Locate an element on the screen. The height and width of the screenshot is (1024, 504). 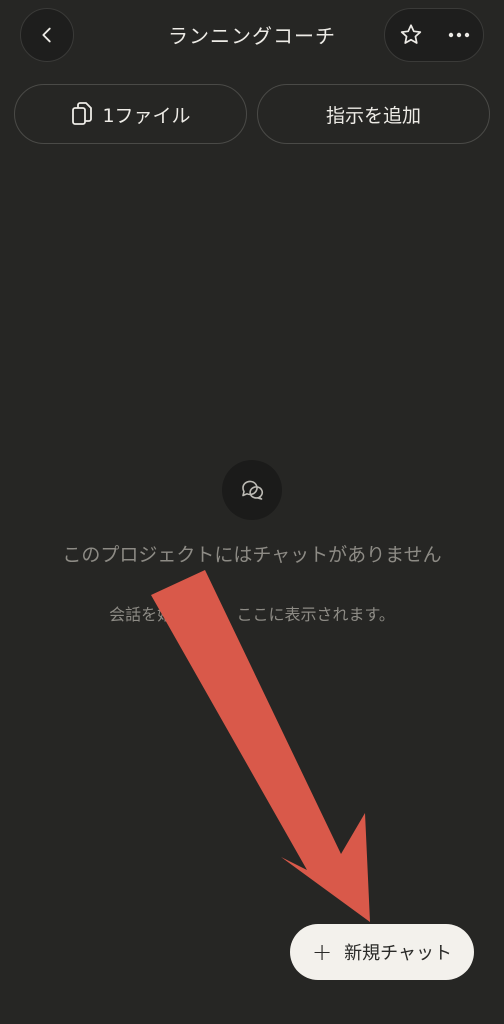
header: ランニングコーチ is located at coordinates (252, 34).